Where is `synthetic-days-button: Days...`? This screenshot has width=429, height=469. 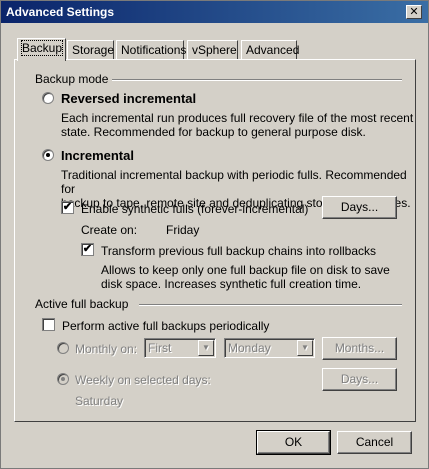 synthetic-days-button: Days... is located at coordinates (359, 207).